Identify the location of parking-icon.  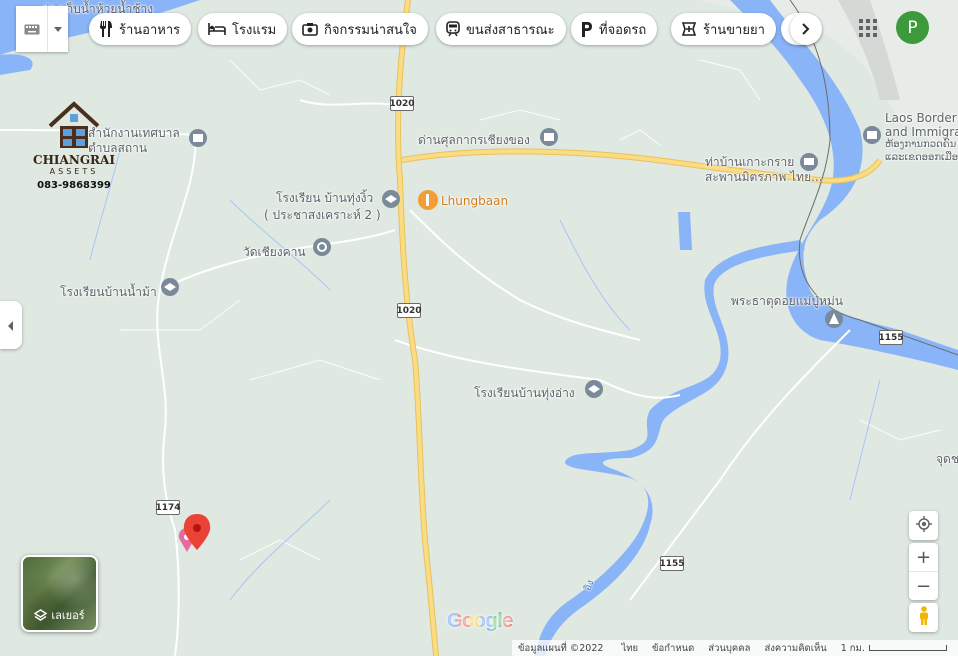
(587, 29).